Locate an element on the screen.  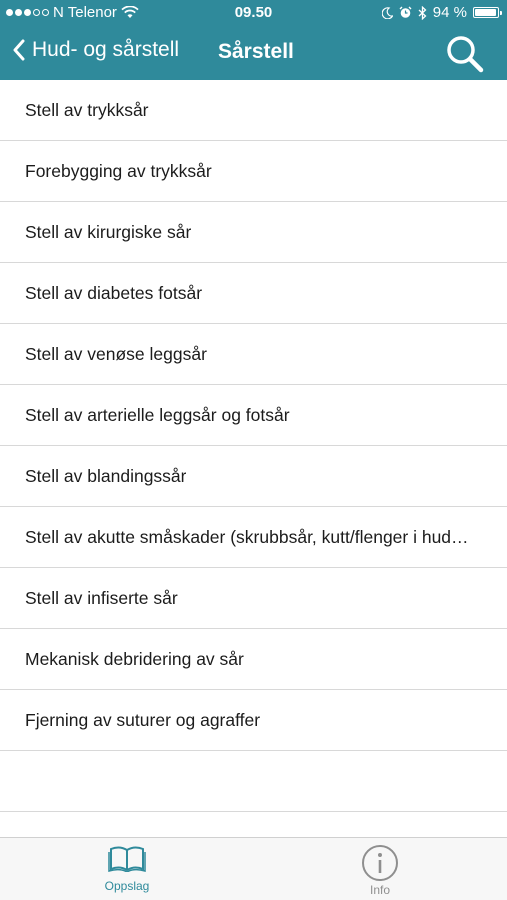
navigation-bar: Hud- og sårstell Sårstell is located at coordinates (253, 53).